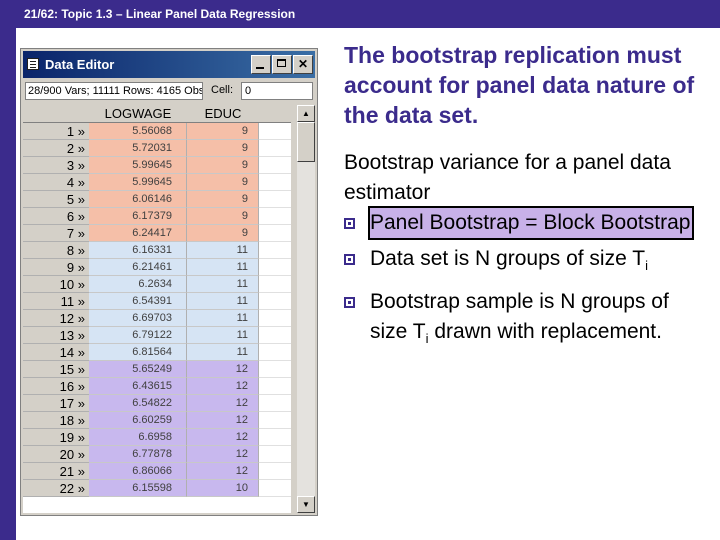  Describe the element at coordinates (56, 113) in the screenshot. I see `grid-corner` at that location.